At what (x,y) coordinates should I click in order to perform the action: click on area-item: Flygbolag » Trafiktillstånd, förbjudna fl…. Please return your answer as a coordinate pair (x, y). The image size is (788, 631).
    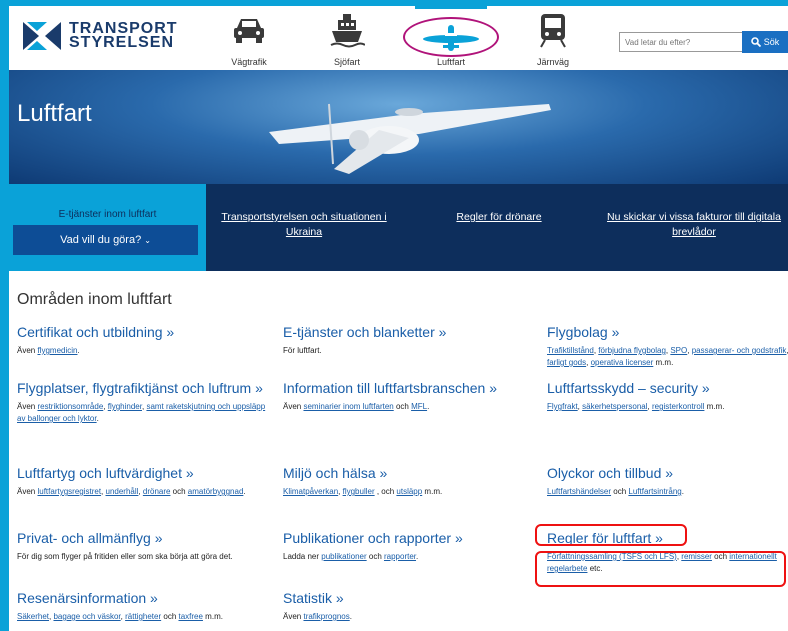
    Looking at the image, I should click on (667, 346).